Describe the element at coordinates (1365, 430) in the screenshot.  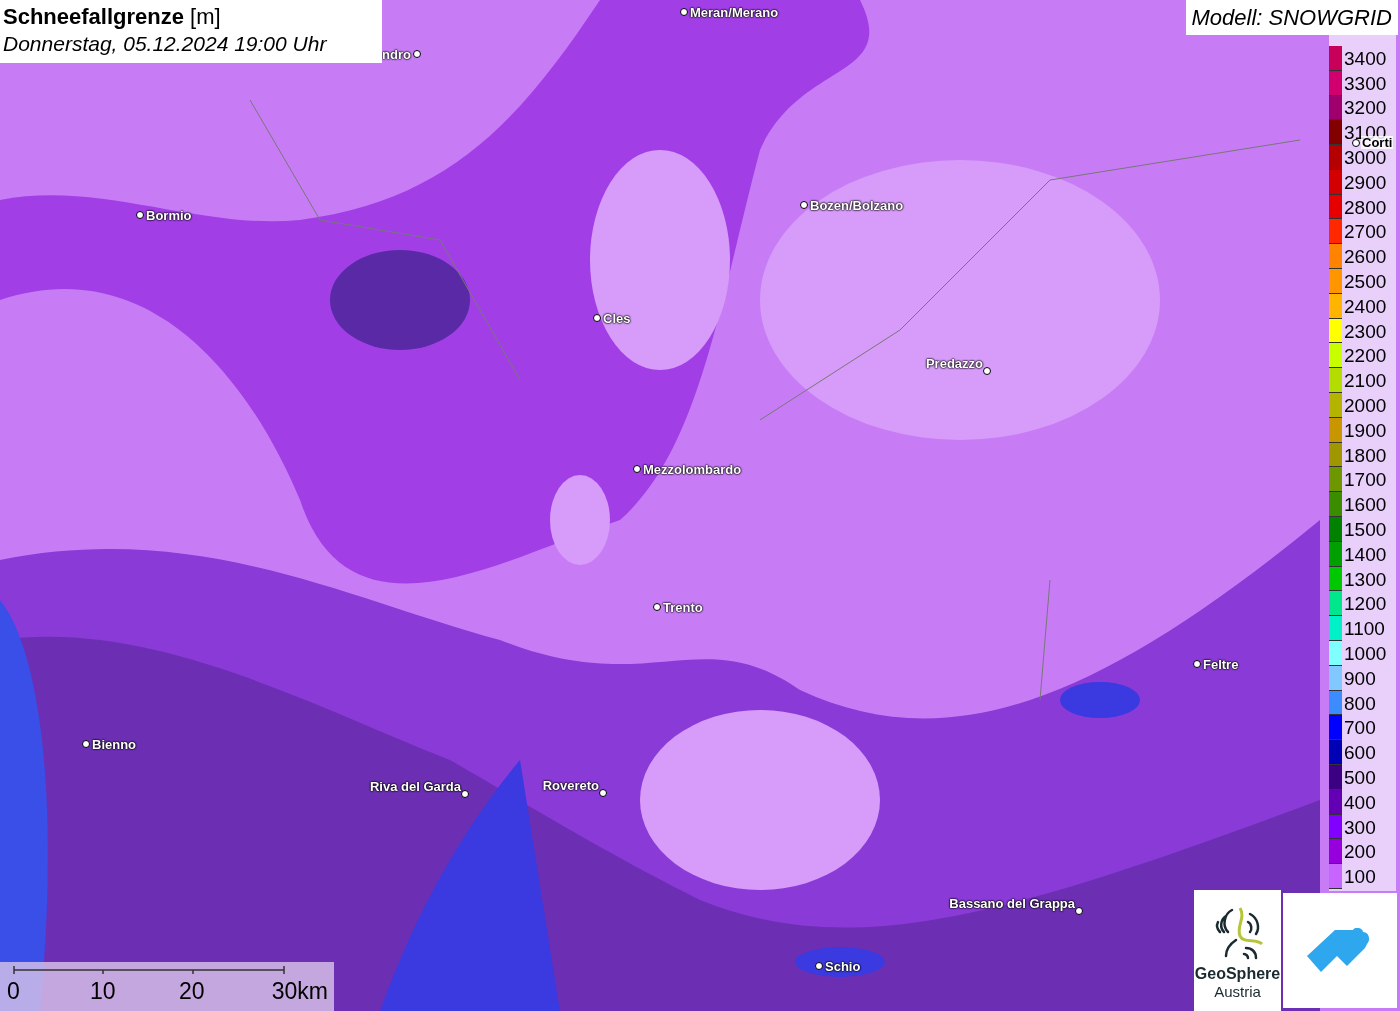
I see `legend-label: 1900` at that location.